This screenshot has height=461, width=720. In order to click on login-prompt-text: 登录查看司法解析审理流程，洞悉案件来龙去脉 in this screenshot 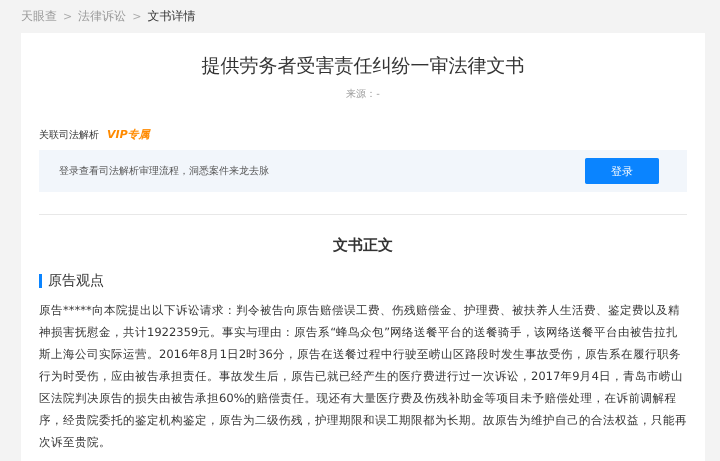, I will do `click(164, 171)`.